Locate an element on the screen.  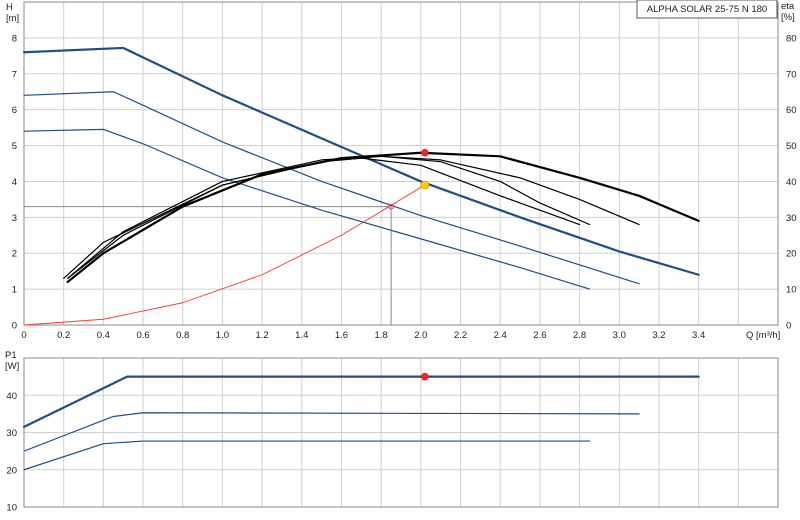
y-axis-label: [m] is located at coordinates (12, 18).